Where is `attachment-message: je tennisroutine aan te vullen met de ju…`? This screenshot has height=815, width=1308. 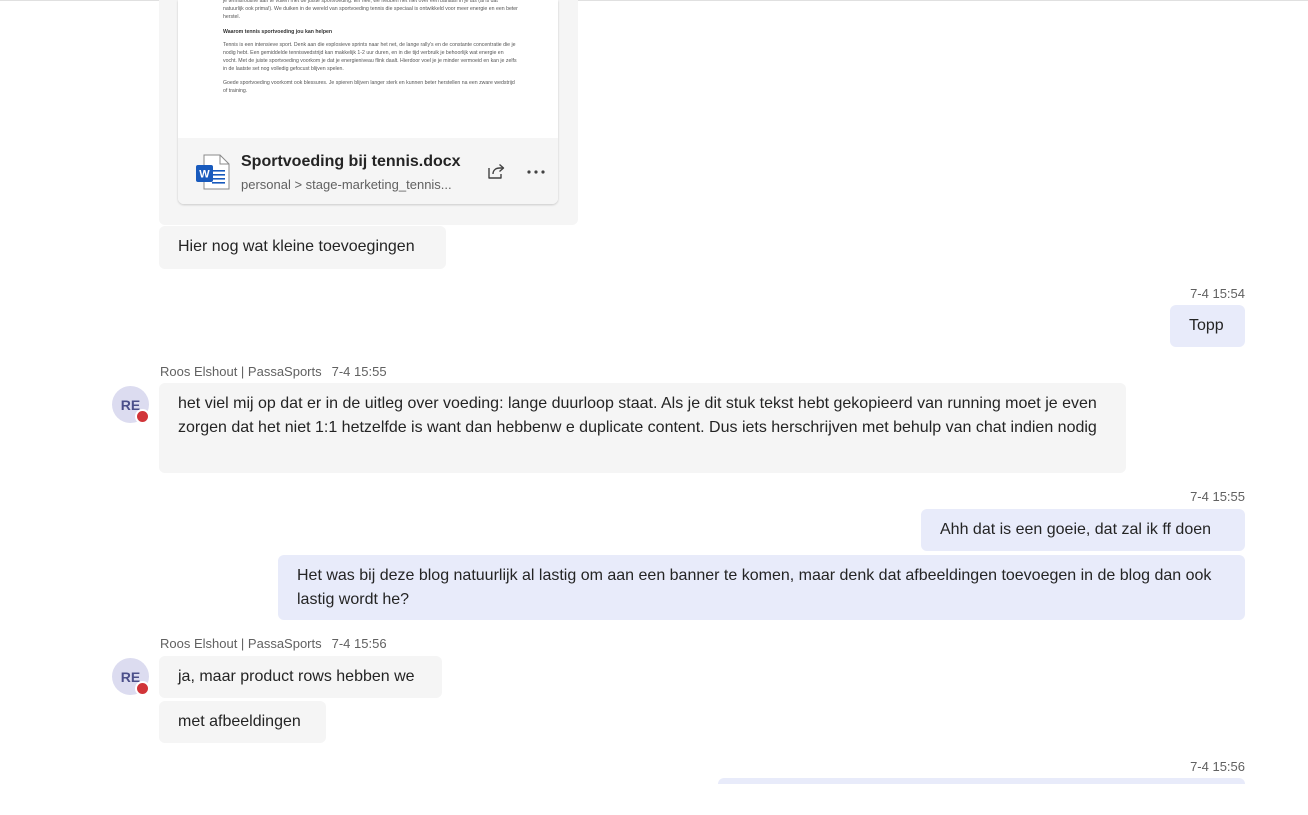 attachment-message: je tennisroutine aan te vullen met de ju… is located at coordinates (368, 112).